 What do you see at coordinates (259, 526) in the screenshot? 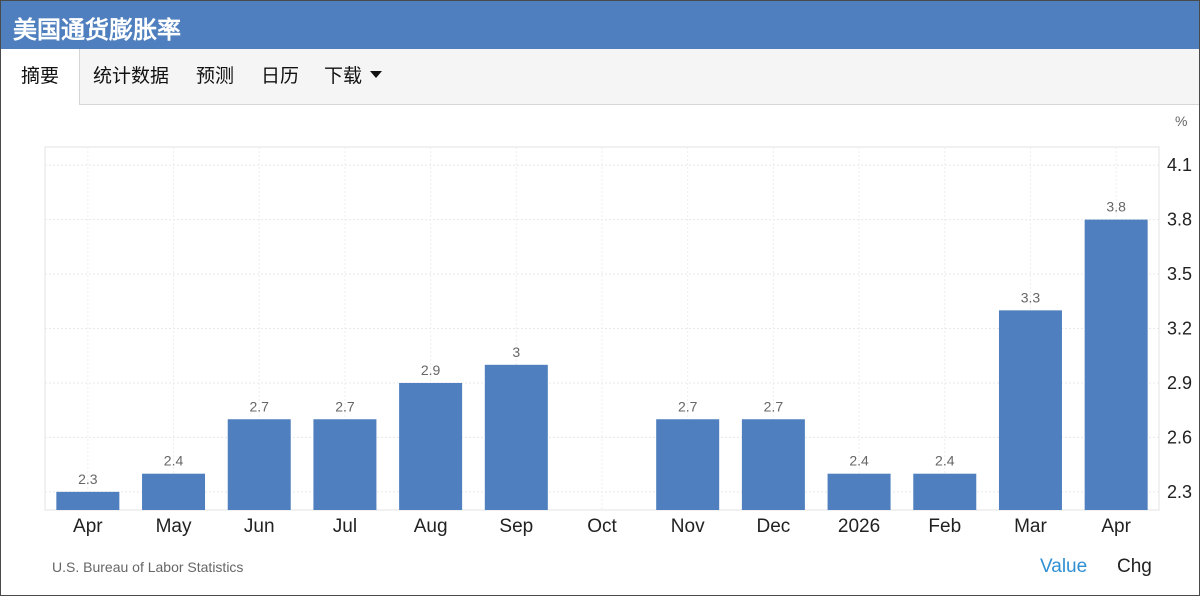
I see `x-tick-label: Jun` at bounding box center [259, 526].